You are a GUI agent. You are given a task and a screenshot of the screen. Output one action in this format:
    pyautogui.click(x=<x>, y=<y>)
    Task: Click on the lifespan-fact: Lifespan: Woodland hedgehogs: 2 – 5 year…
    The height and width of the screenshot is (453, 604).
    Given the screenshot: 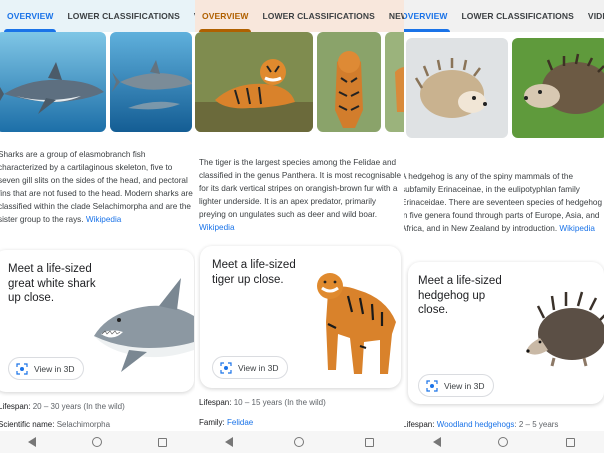 What is the action you would take?
    pyautogui.click(x=481, y=424)
    